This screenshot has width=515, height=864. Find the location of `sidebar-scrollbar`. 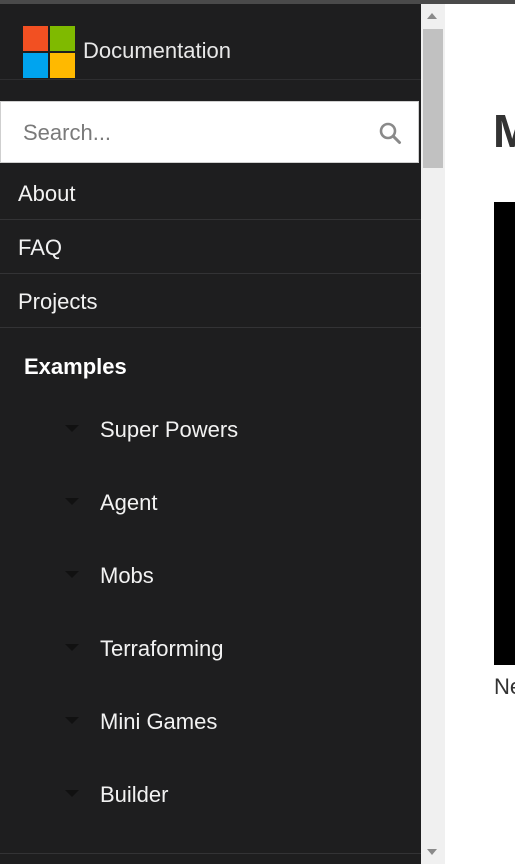

sidebar-scrollbar is located at coordinates (433, 434).